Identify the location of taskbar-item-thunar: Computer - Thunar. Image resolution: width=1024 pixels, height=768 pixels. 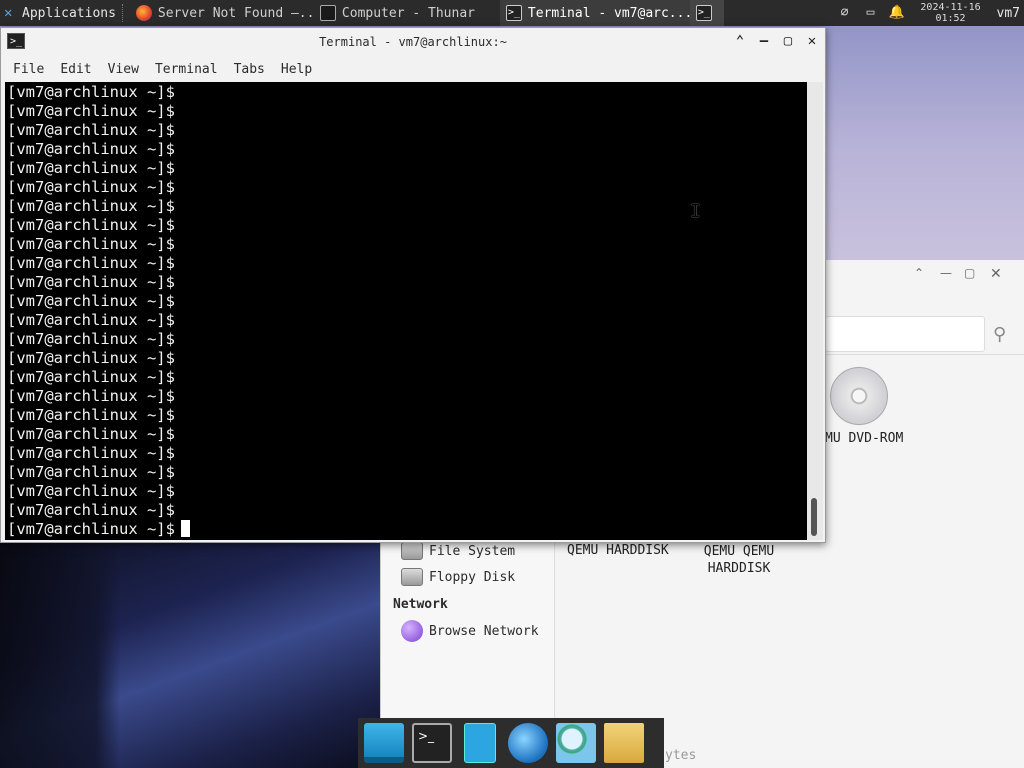
(407, 13).